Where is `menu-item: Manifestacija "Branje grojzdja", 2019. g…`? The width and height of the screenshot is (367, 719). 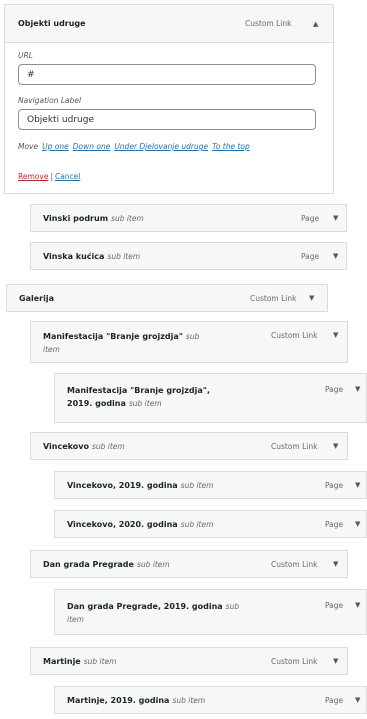 menu-item: Manifestacija "Branje grojzdja", 2019. g… is located at coordinates (210, 398).